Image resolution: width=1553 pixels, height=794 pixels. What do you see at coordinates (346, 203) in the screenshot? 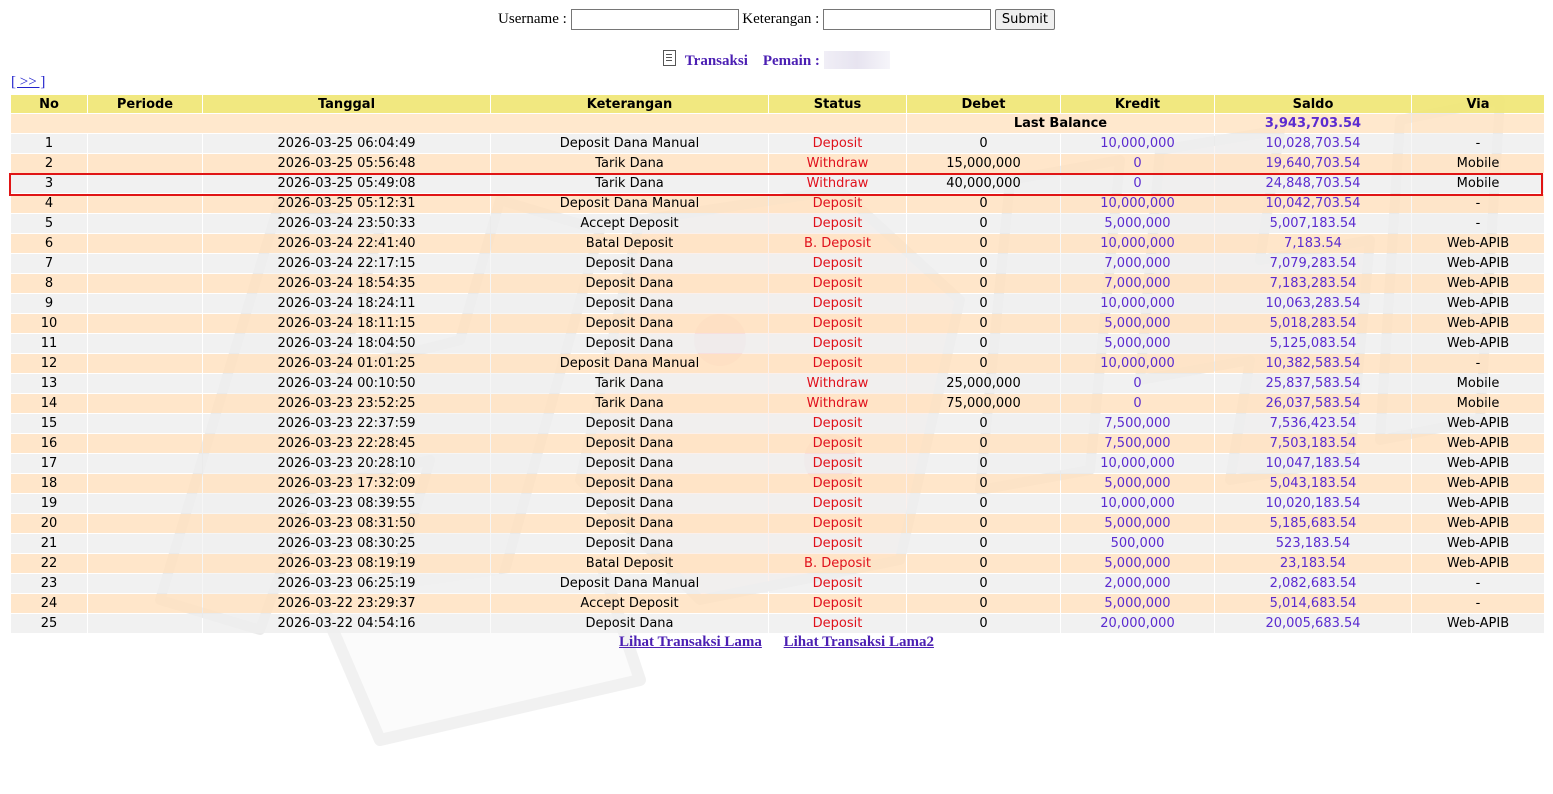
I see `cell-tanggal: 2026-03-25 05:12:31` at bounding box center [346, 203].